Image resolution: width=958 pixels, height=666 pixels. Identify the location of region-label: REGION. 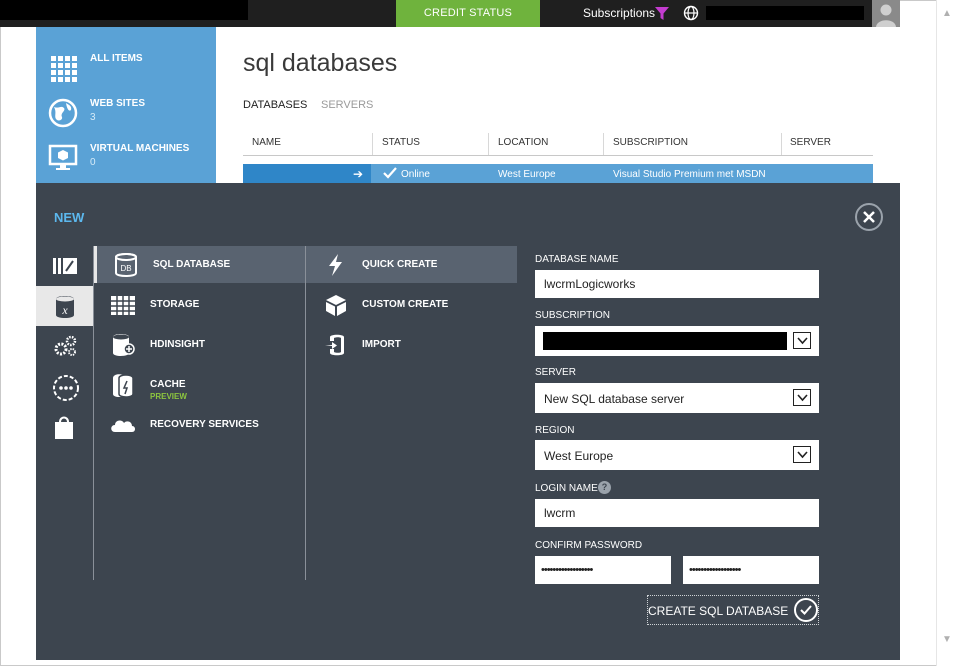
(555, 430).